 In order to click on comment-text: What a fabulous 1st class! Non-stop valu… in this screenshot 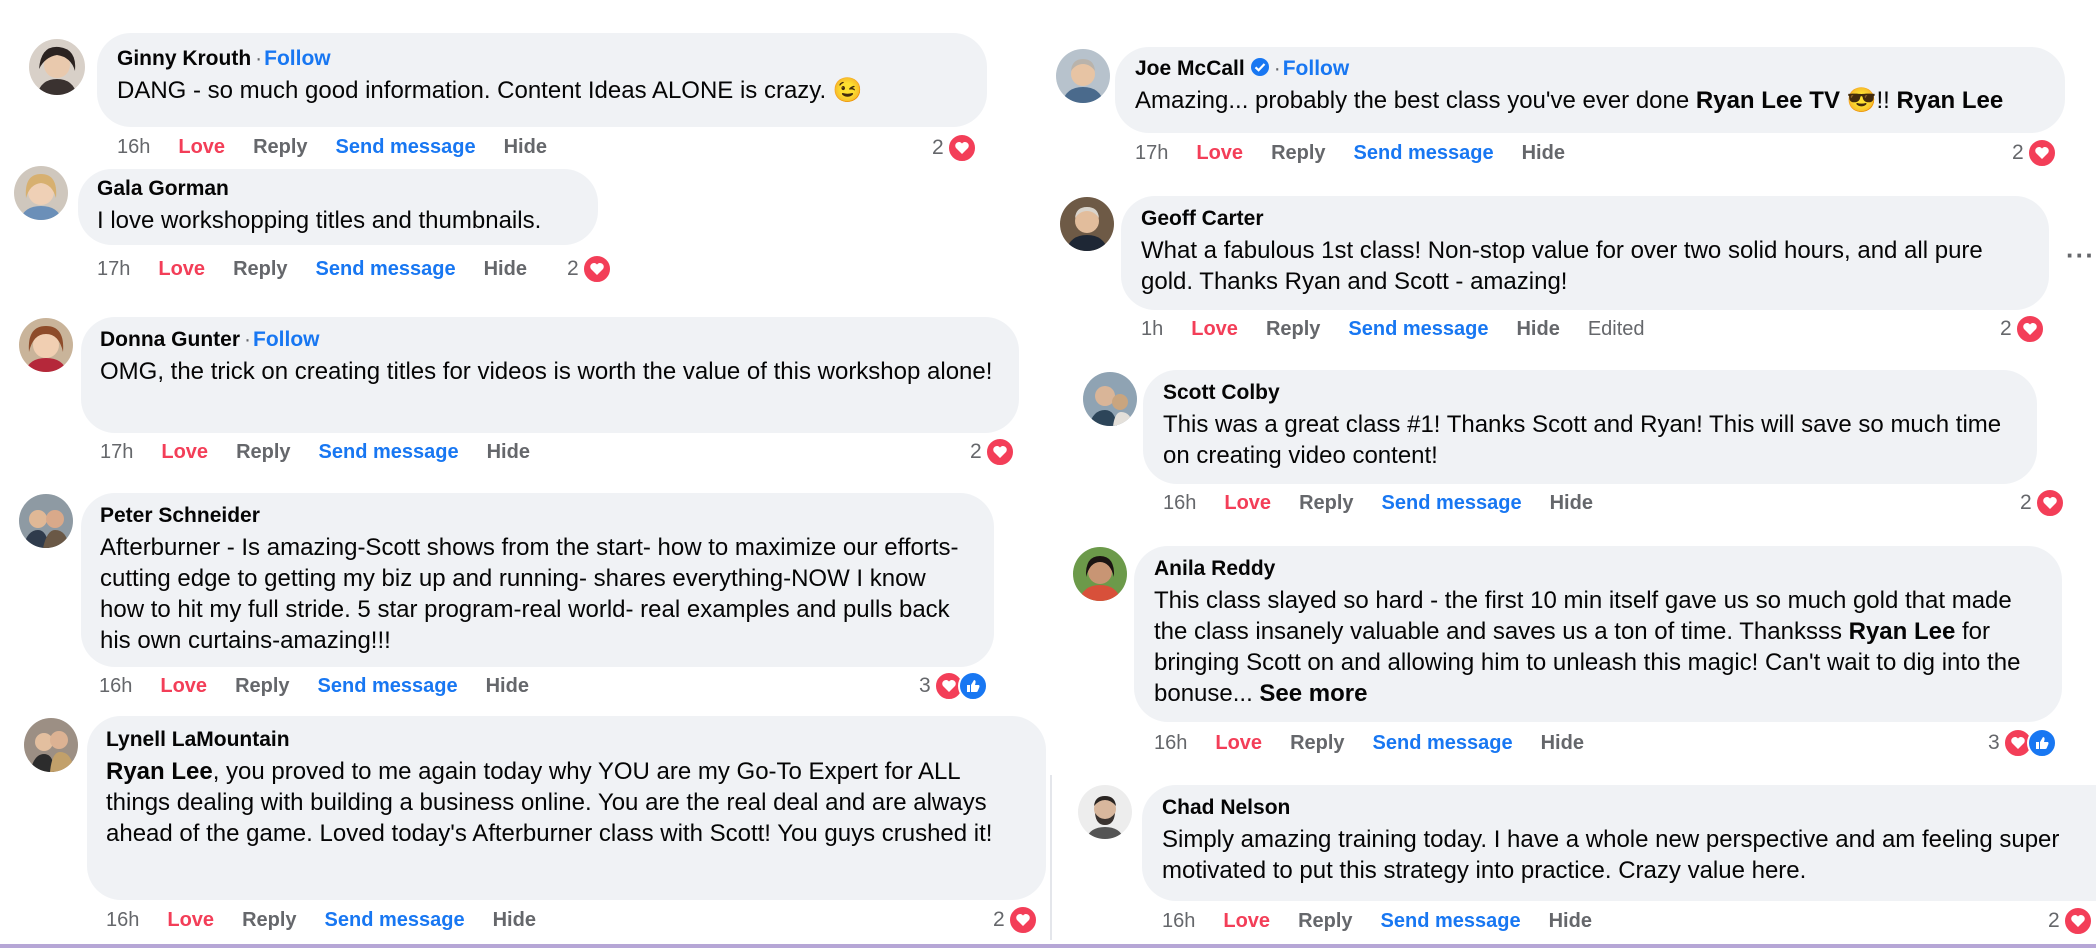, I will do `click(1562, 266)`.